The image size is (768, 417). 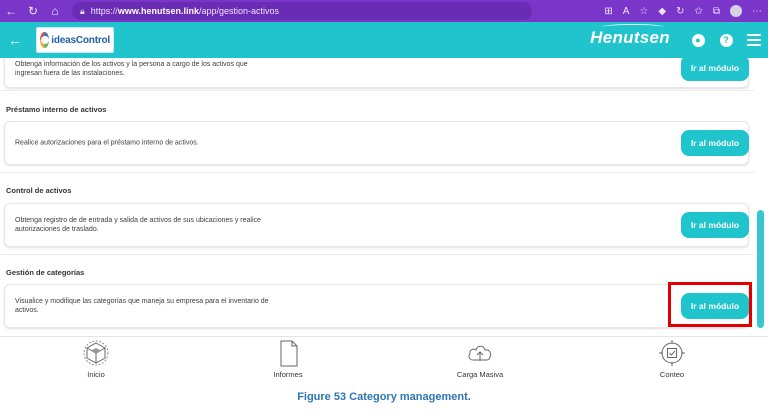 I want to click on browser-home-icon: ⌂, so click(x=55, y=11).